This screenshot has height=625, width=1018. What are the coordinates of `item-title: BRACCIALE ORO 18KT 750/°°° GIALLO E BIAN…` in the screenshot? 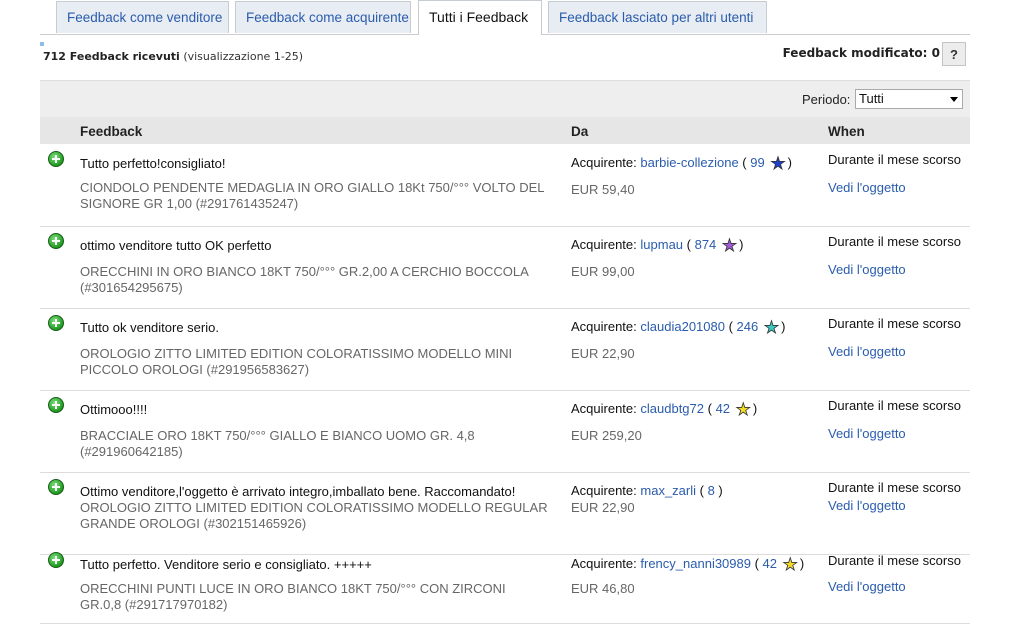 It's located at (277, 443).